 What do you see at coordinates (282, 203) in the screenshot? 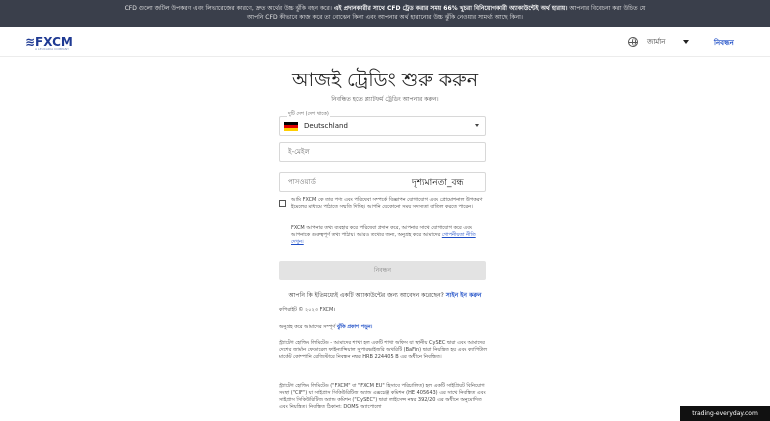
I see `marketing-consent-checkbox` at bounding box center [282, 203].